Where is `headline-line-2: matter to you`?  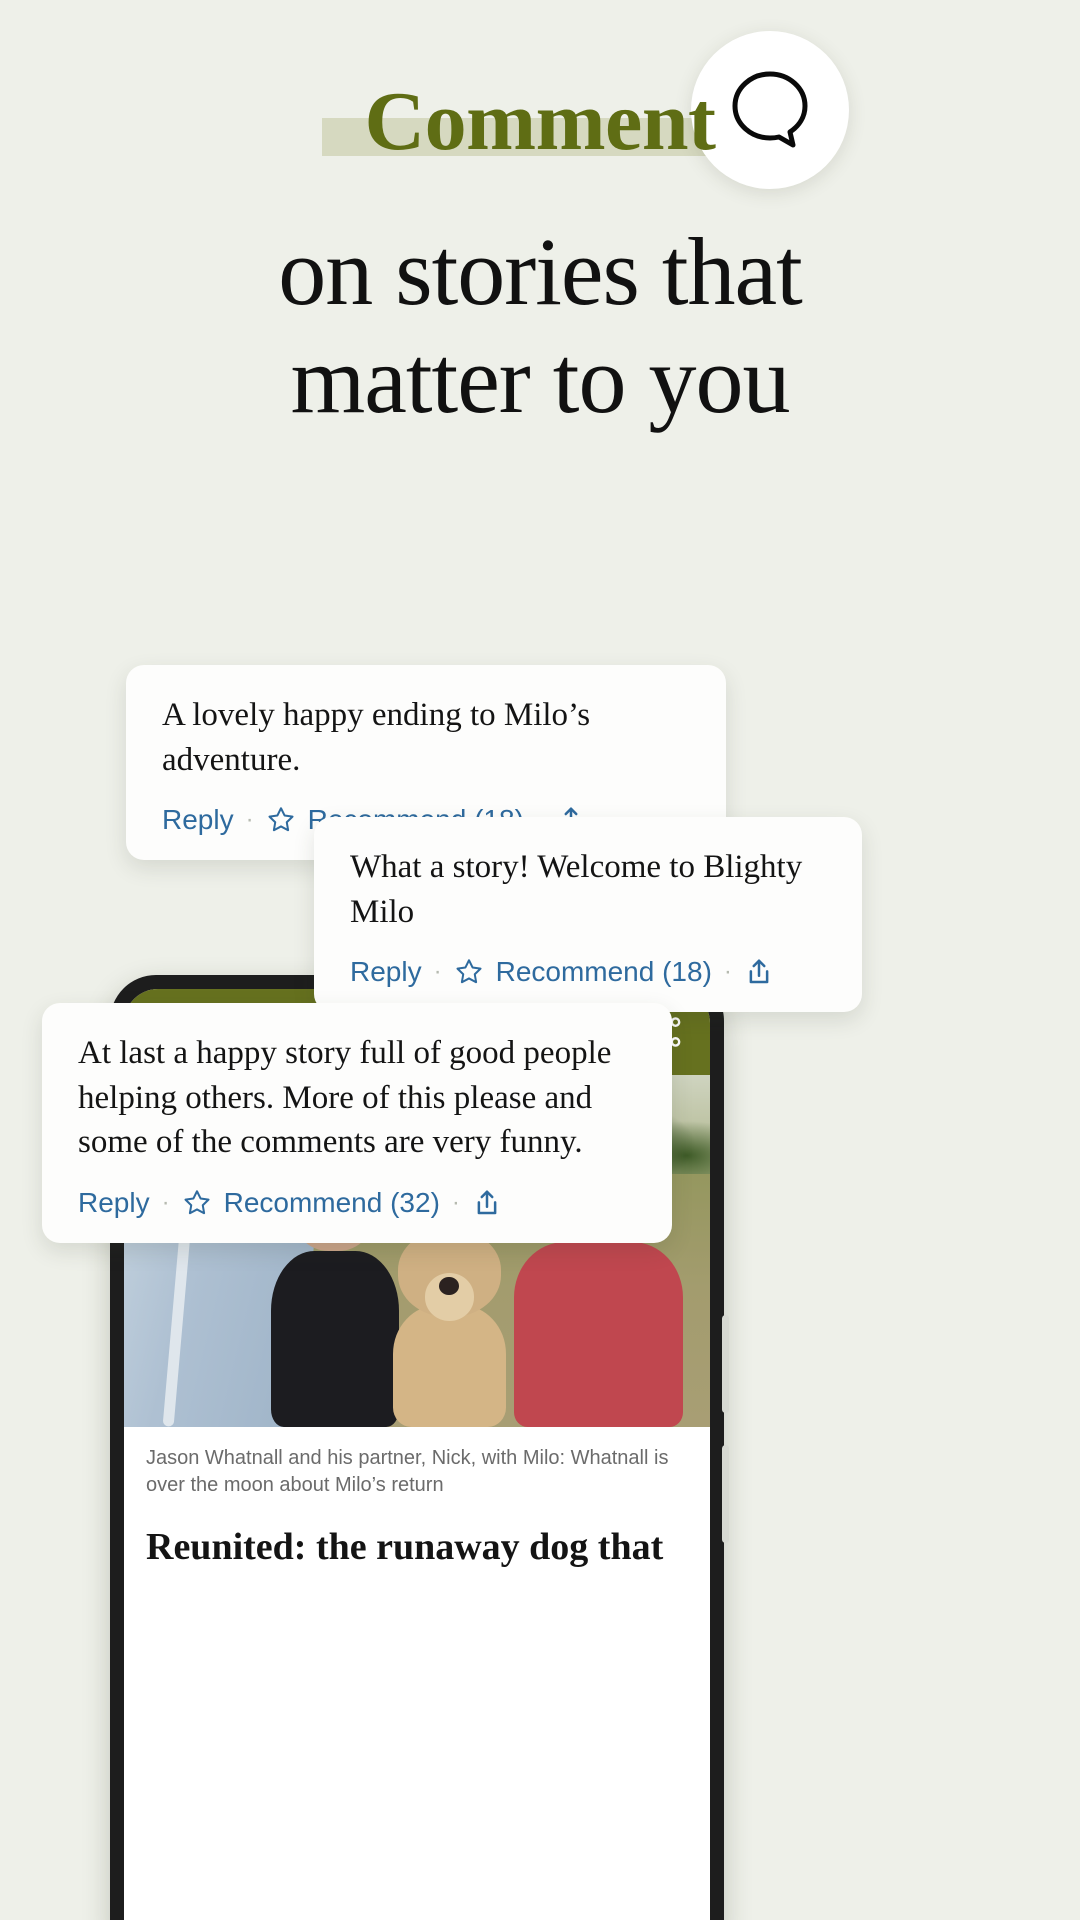
headline-line-2: matter to you is located at coordinates (540, 379).